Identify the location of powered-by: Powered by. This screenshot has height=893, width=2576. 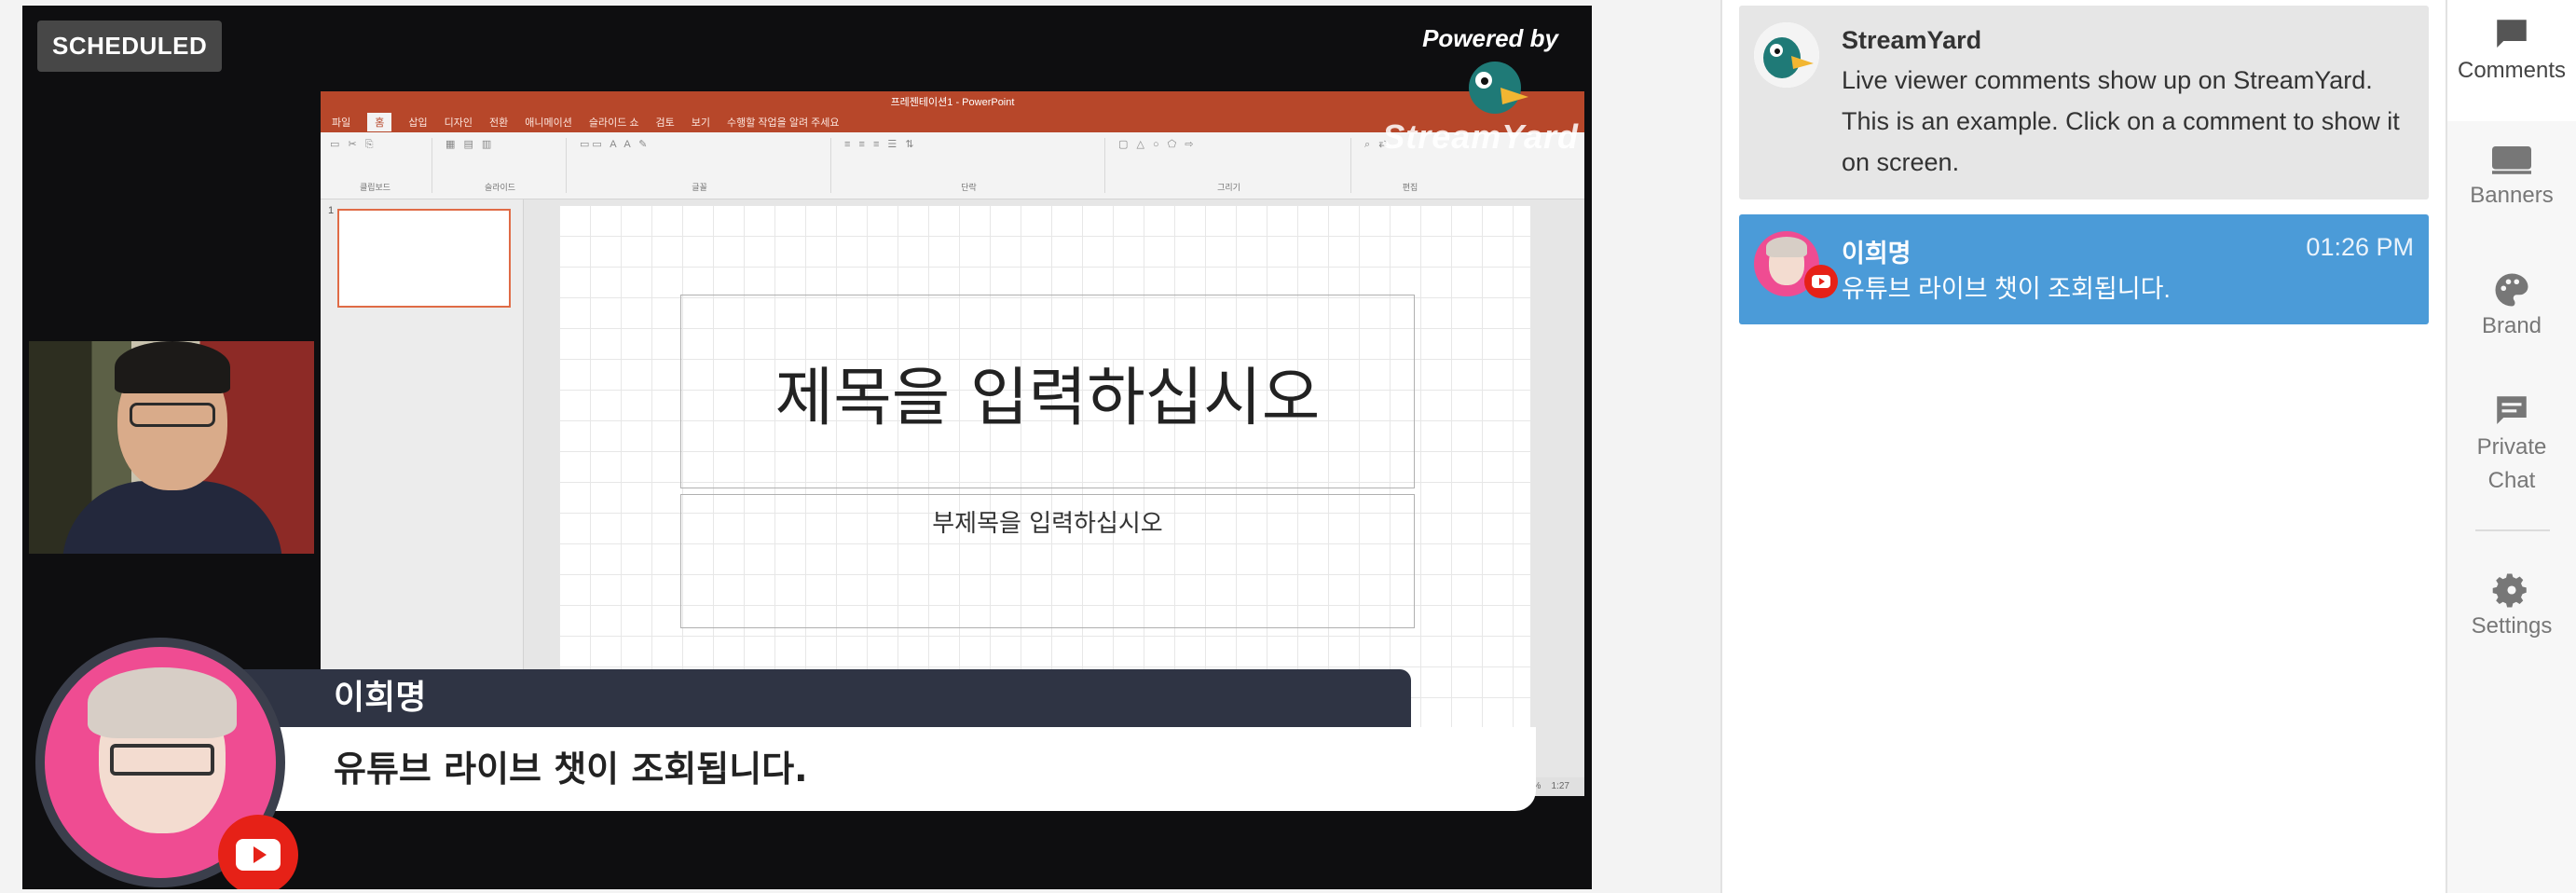
(1490, 38).